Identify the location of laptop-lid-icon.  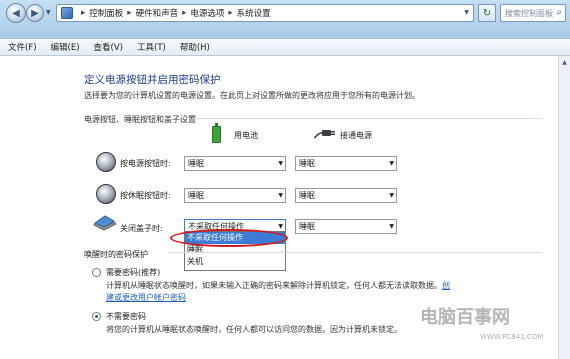
(105, 223).